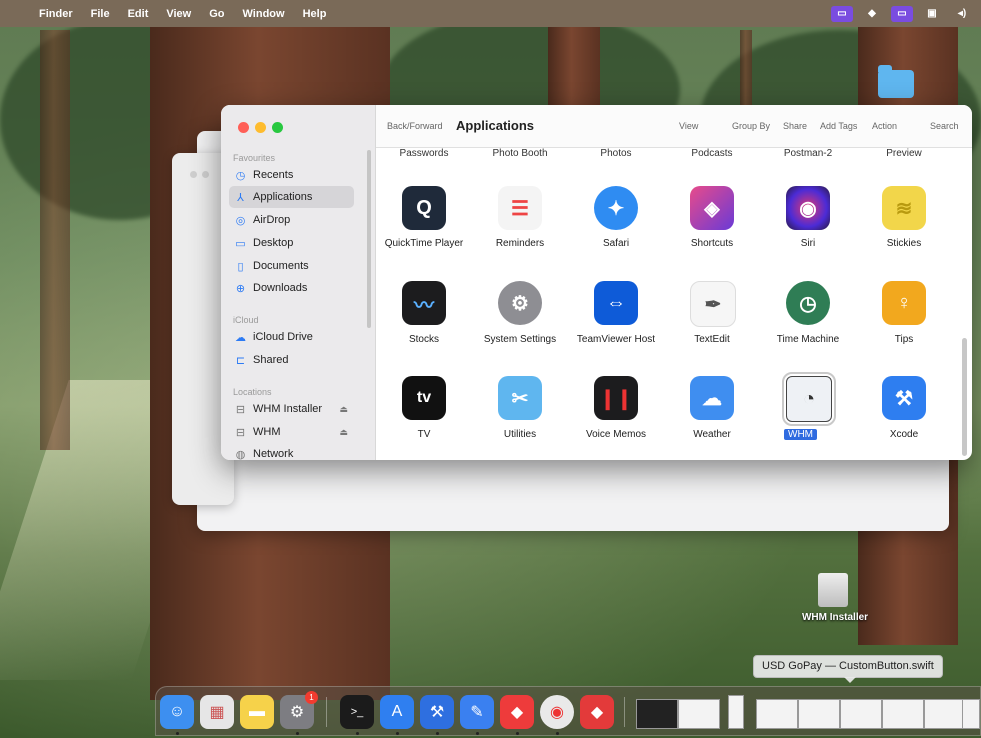 This screenshot has height=738, width=981. Describe the element at coordinates (217, 712) in the screenshot. I see `launchpad-icon: ▦` at that location.